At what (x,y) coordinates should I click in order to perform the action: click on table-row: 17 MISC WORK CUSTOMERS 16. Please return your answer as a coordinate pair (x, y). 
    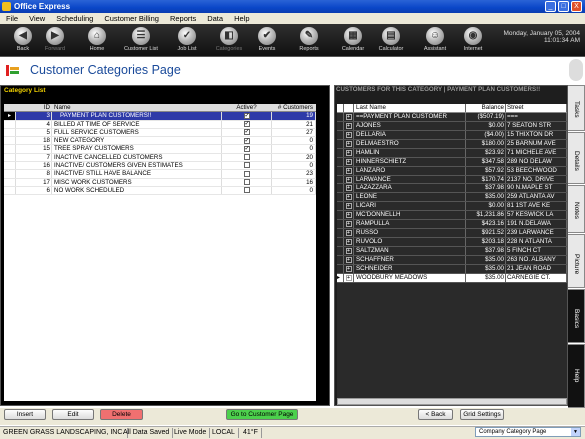
    Looking at the image, I should click on (160, 182).